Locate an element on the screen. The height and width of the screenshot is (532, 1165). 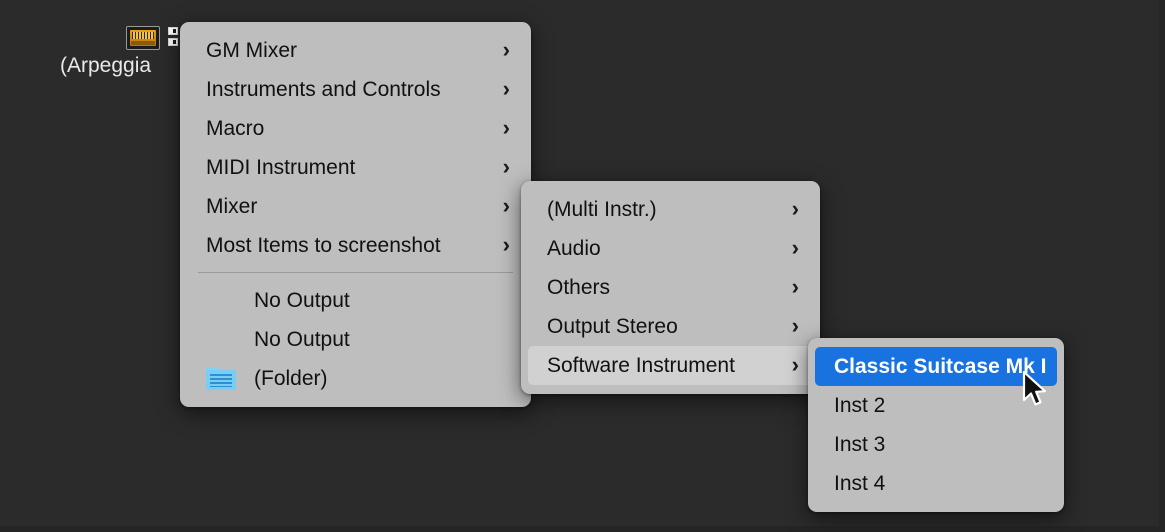
menu-item-label: Audio is located at coordinates (574, 248).